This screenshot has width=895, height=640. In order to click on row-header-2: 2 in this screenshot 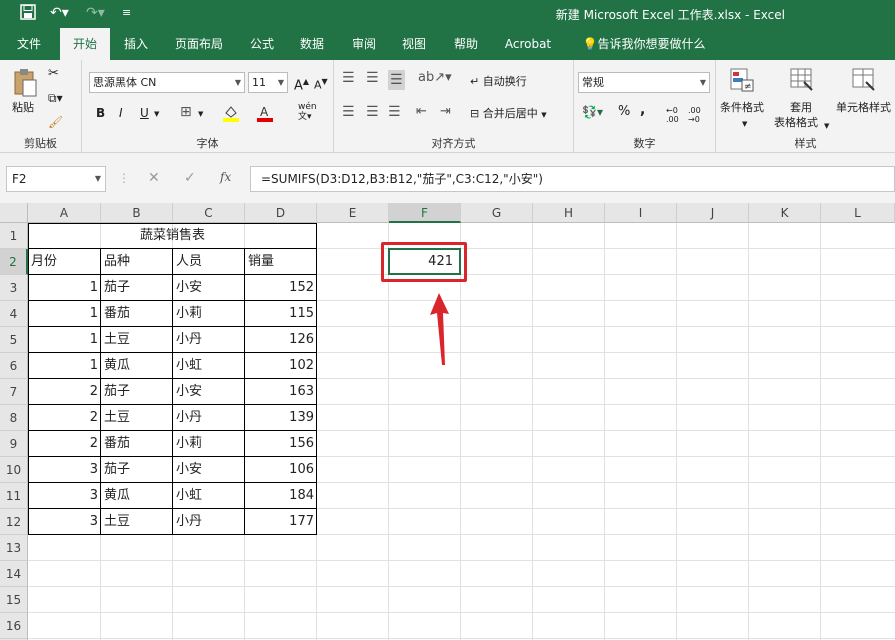, I will do `click(14, 262)`.